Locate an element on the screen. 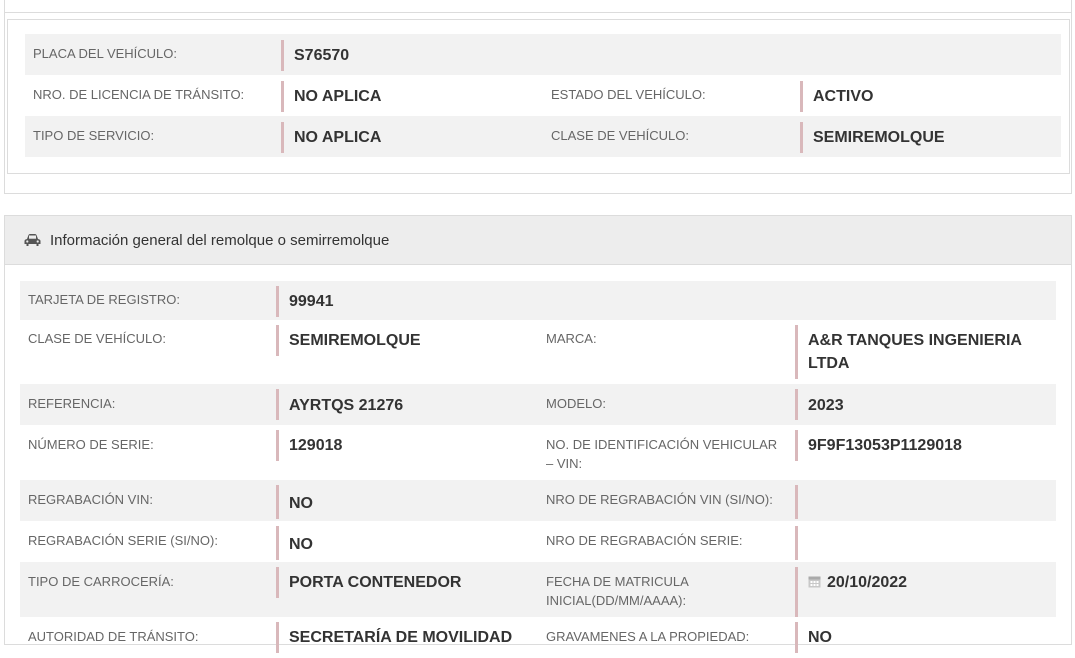 This screenshot has height=658, width=1075. body-type-label: TIPO DE CARROCERÍA: is located at coordinates (101, 581).